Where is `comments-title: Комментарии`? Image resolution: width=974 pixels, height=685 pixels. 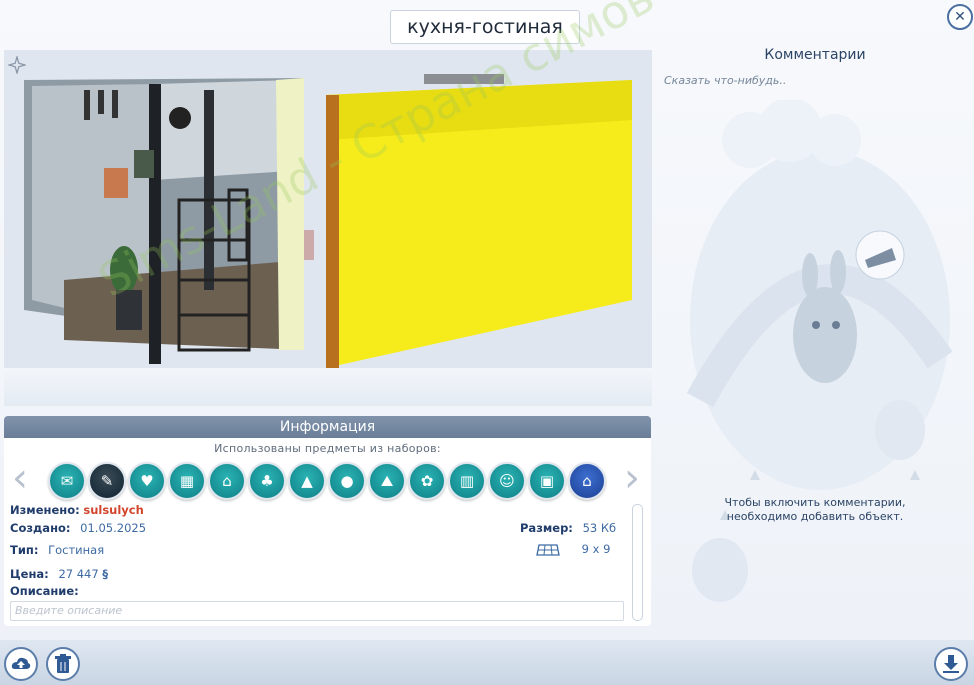 comments-title: Комментарии is located at coordinates (815, 55).